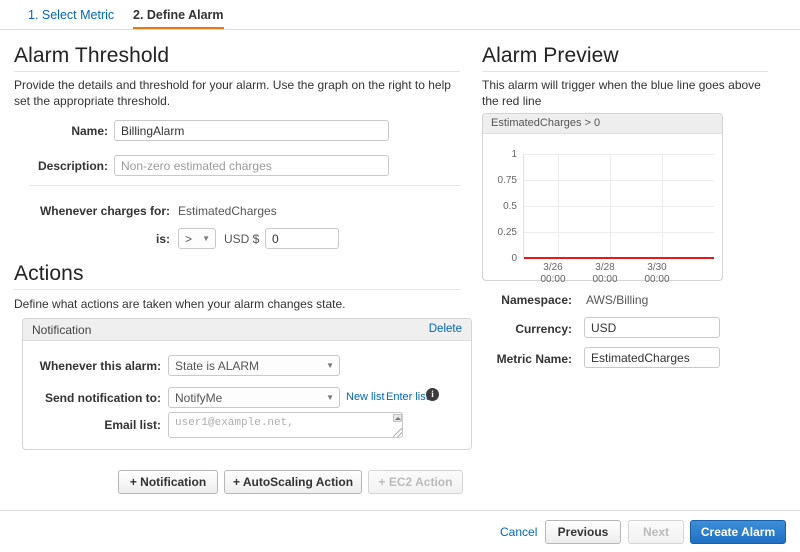 This screenshot has width=800, height=552. I want to click on namespace-label: Namespace:, so click(536, 300).